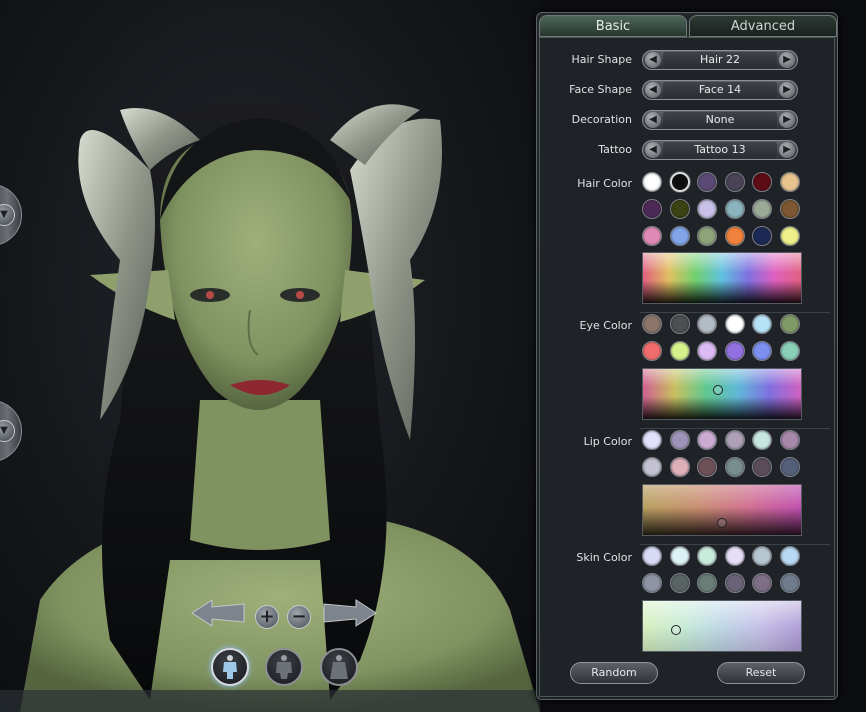 The width and height of the screenshot is (866, 712). Describe the element at coordinates (718, 390) in the screenshot. I see `eye-color-cursor` at that location.